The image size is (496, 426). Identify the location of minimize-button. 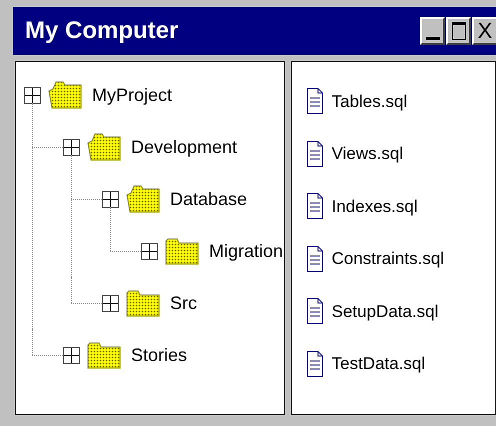
(432, 31).